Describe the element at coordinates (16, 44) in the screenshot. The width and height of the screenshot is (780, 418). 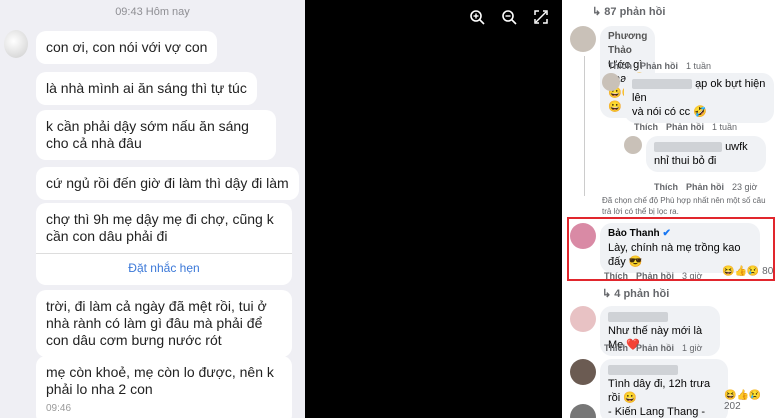
I see `sender-avatar` at that location.